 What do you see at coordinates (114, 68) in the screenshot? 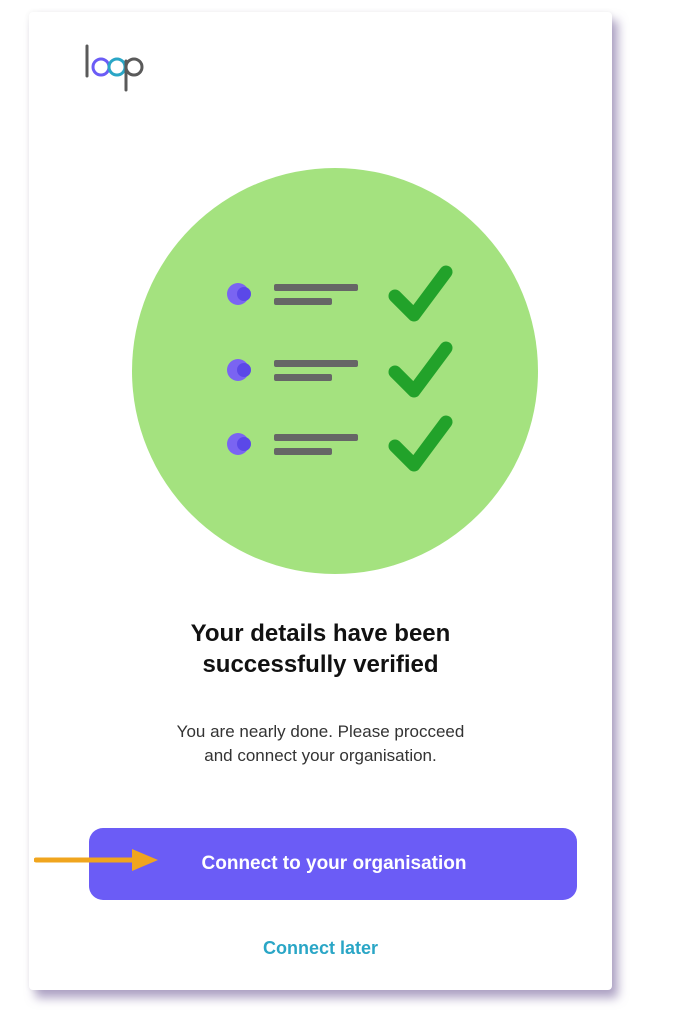
I see `loop-logo` at bounding box center [114, 68].